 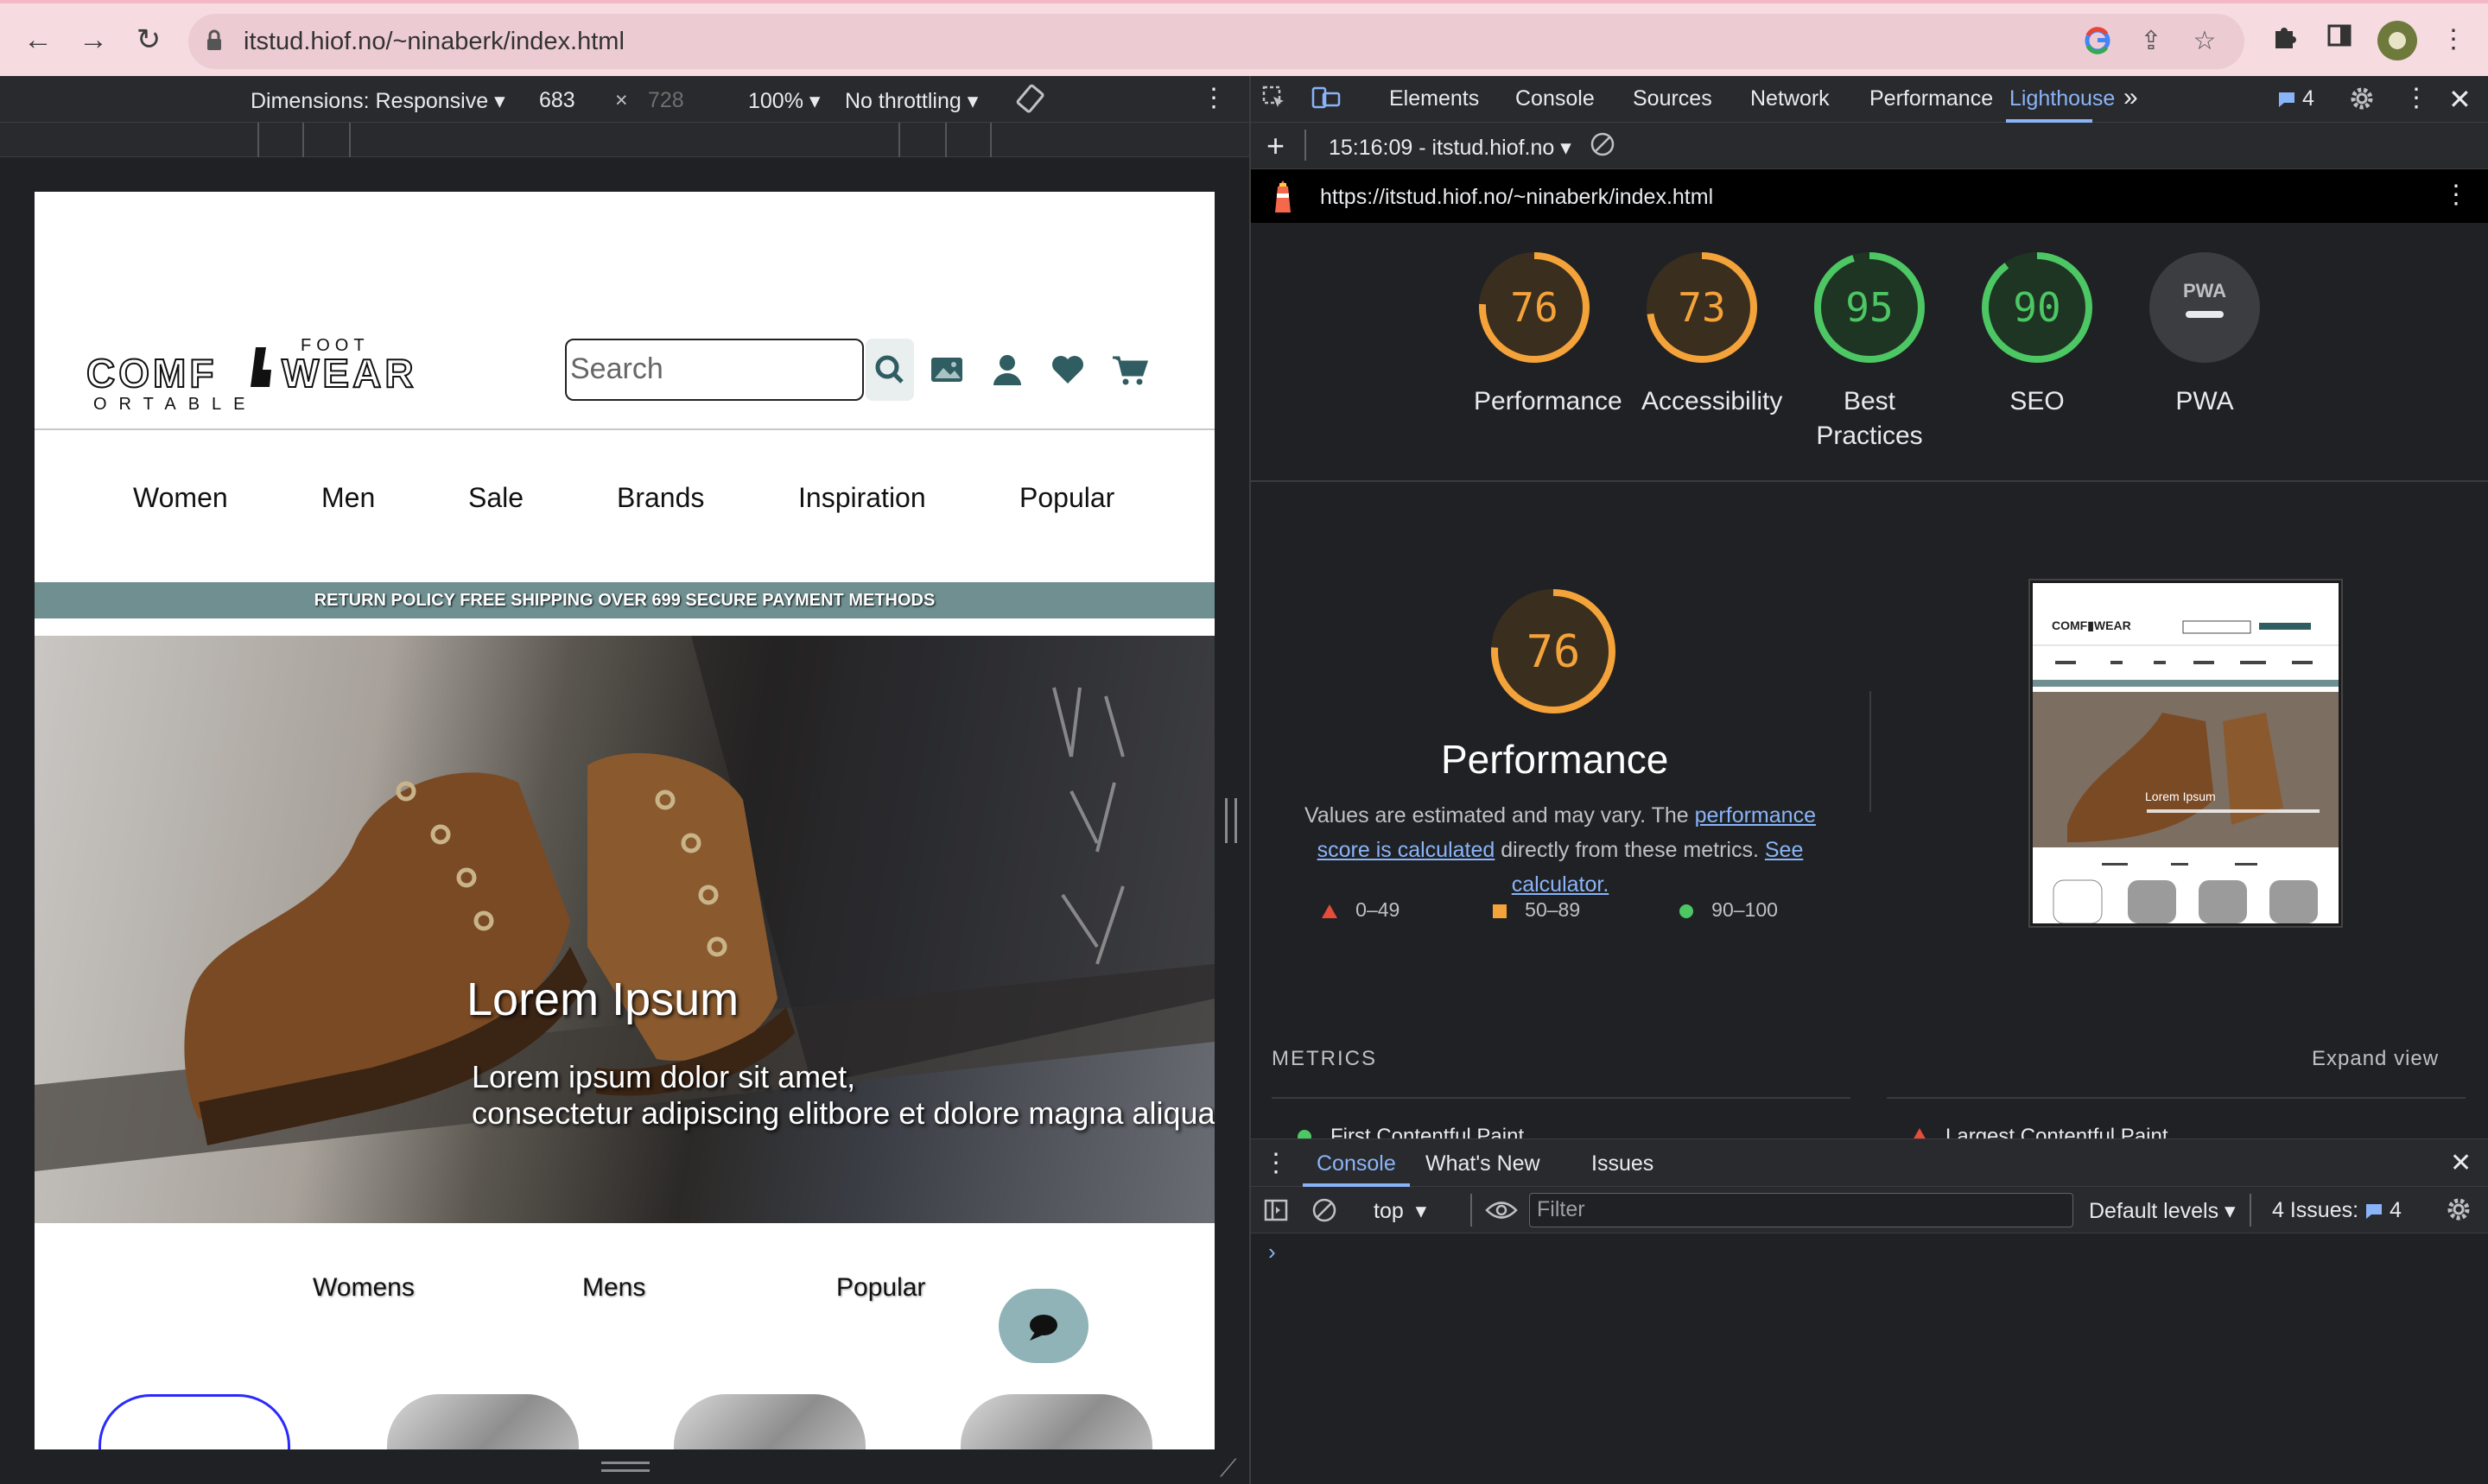 What do you see at coordinates (38, 39) in the screenshot?
I see `back-arrow-icon: ←` at bounding box center [38, 39].